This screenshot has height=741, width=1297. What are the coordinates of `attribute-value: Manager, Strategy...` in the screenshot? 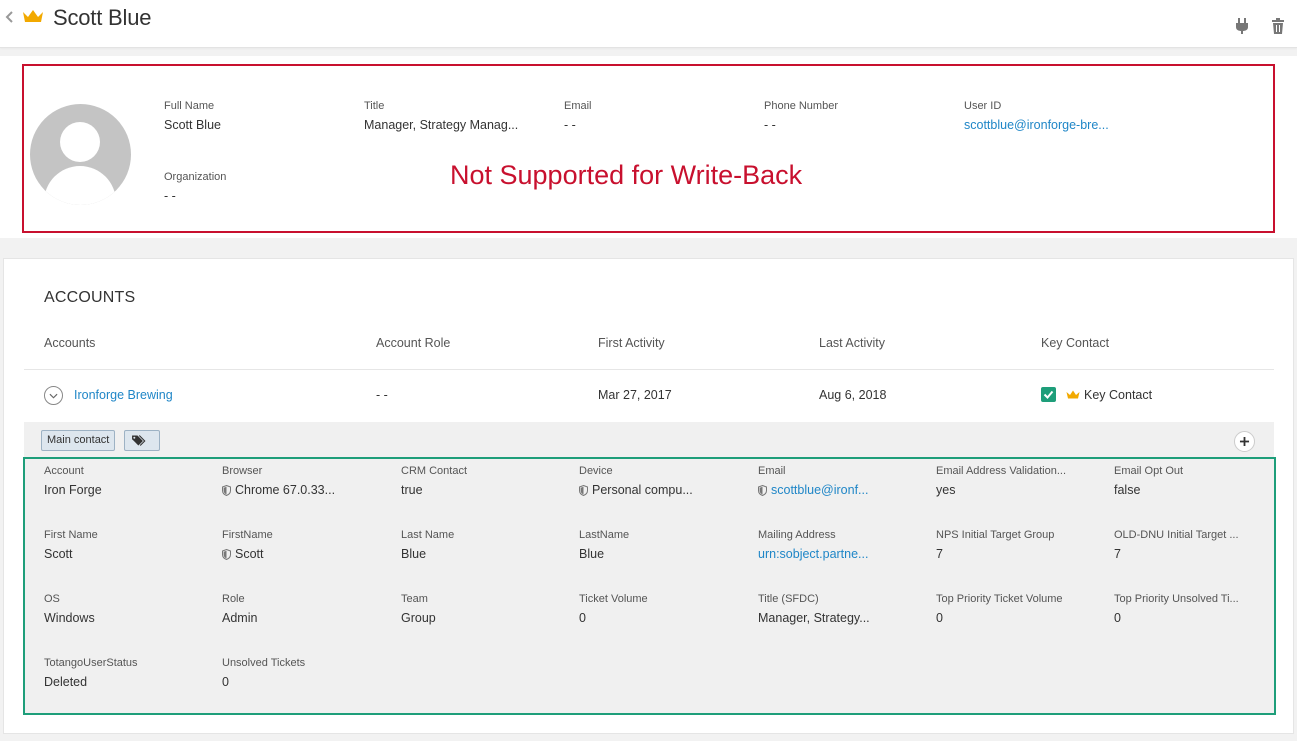 It's located at (814, 618).